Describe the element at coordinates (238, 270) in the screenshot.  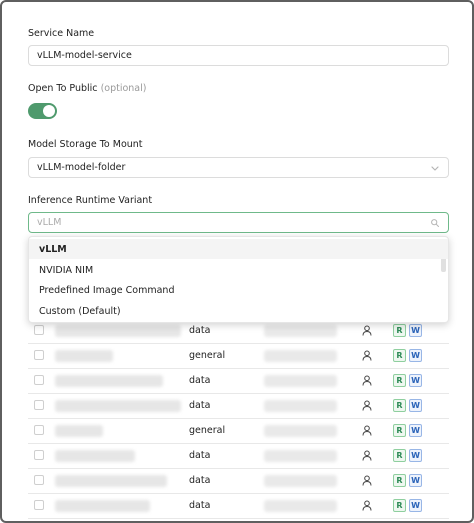
I see `option-nvidia-nim: NVIDIA NIM` at that location.